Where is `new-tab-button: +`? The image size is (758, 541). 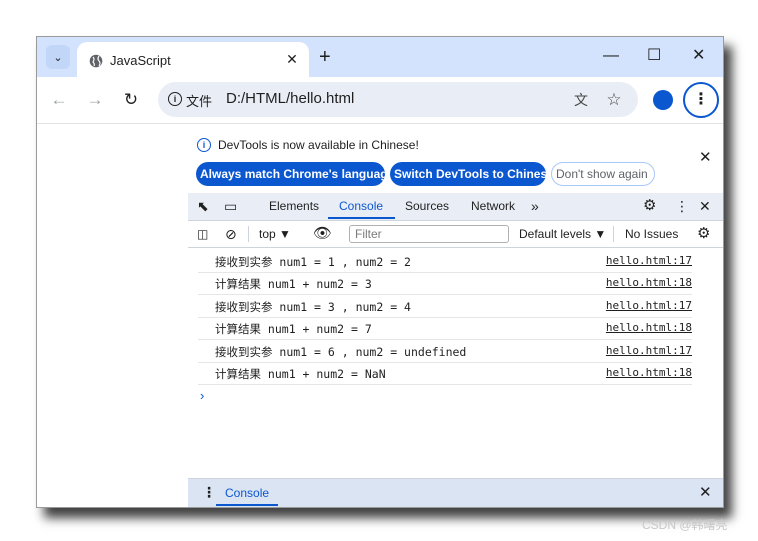 new-tab-button: + is located at coordinates (325, 57).